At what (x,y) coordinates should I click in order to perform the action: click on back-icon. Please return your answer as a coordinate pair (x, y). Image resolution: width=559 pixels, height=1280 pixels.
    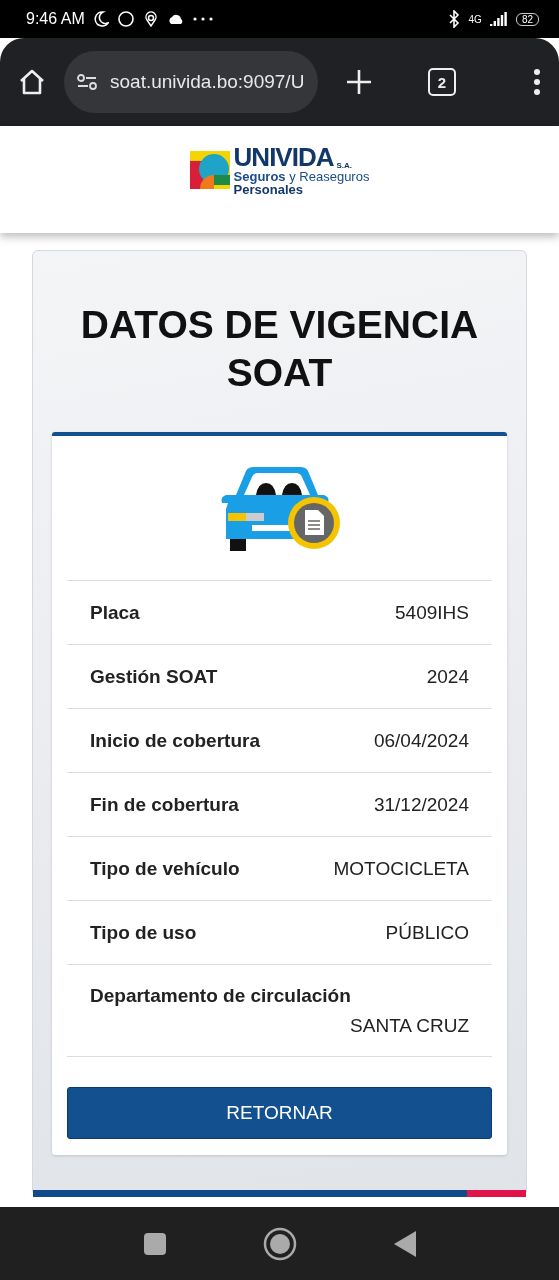
    Looking at the image, I should click on (404, 1243).